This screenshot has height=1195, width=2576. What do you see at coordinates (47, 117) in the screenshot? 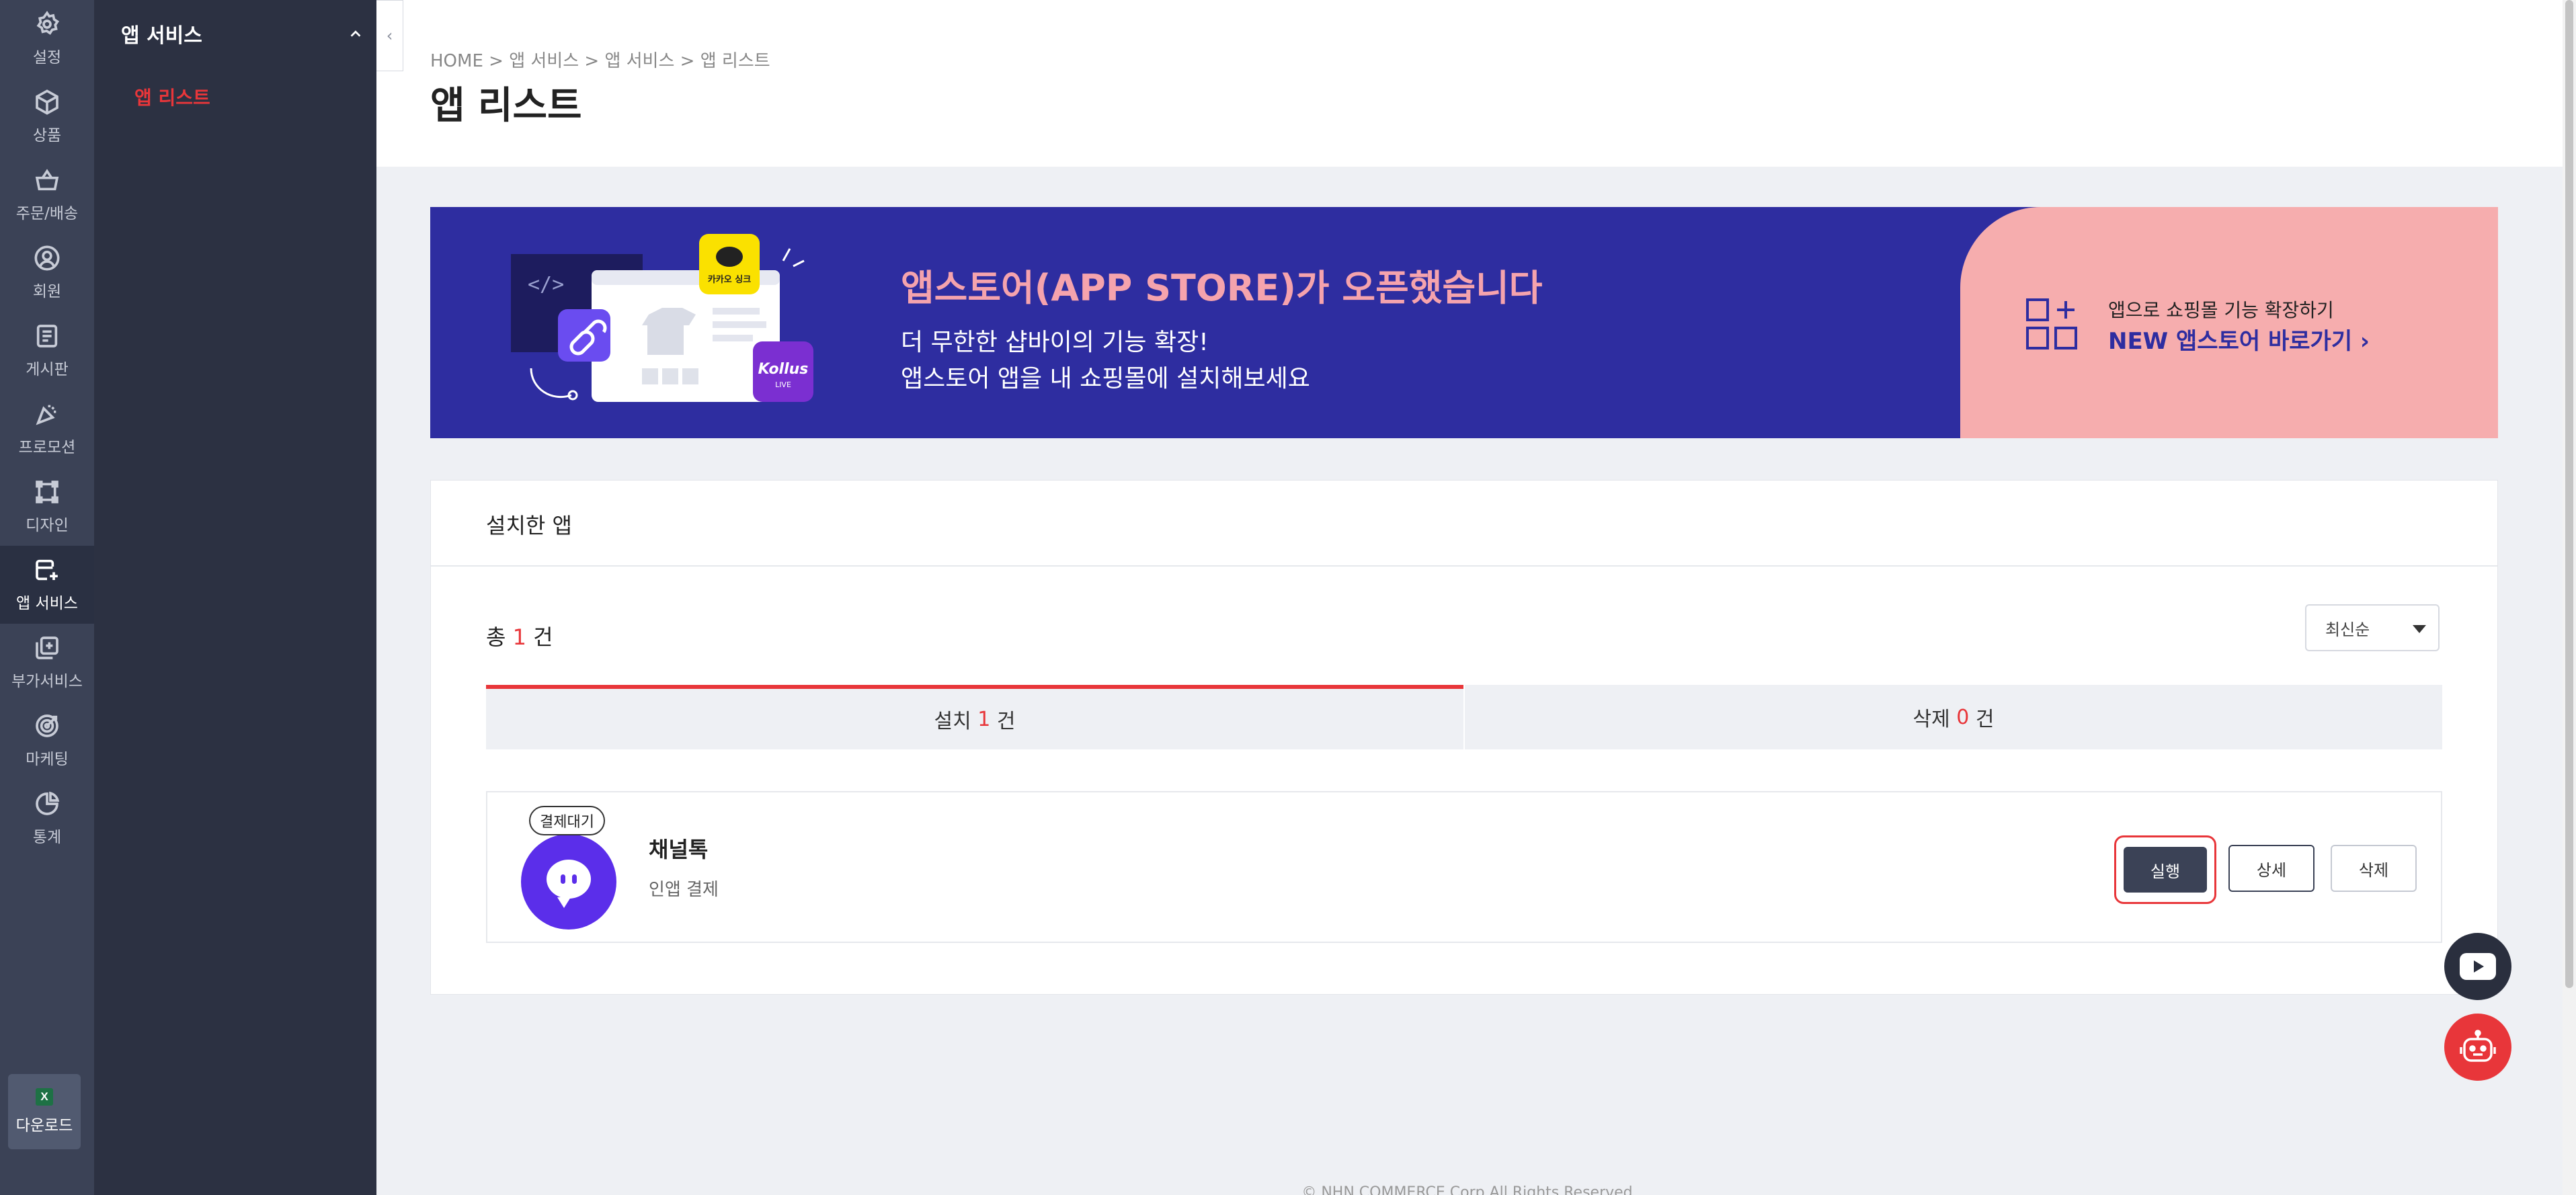
I see `rail-item-products: 상품` at bounding box center [47, 117].